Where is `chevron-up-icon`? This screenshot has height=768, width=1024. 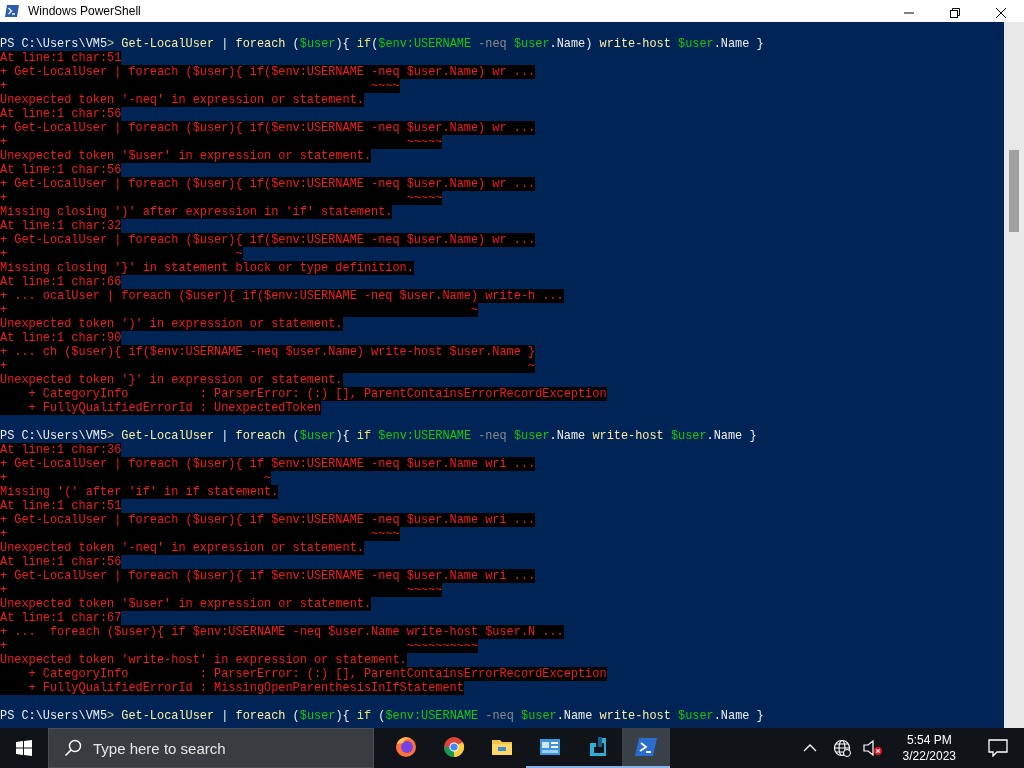
chevron-up-icon is located at coordinates (809, 748).